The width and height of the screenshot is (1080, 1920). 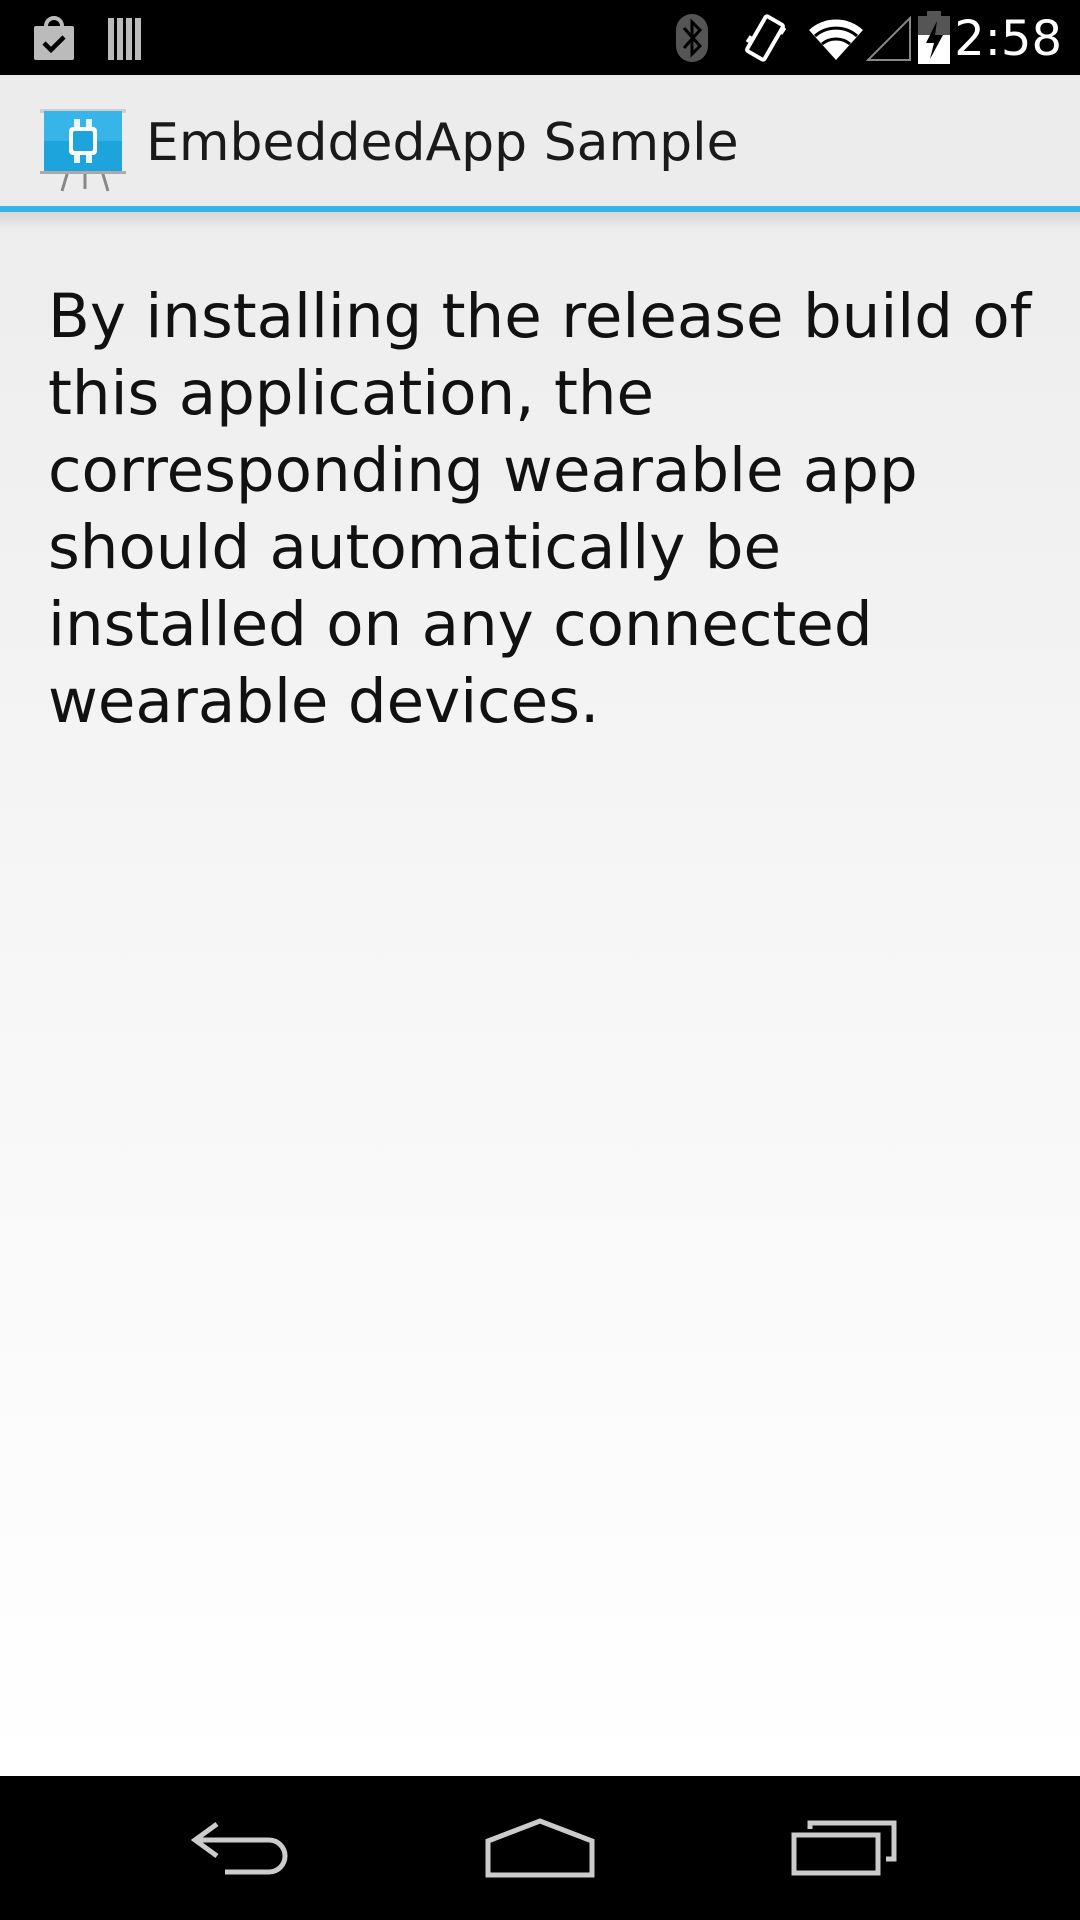 What do you see at coordinates (844, 1848) in the screenshot?
I see `recent-apps-icon` at bounding box center [844, 1848].